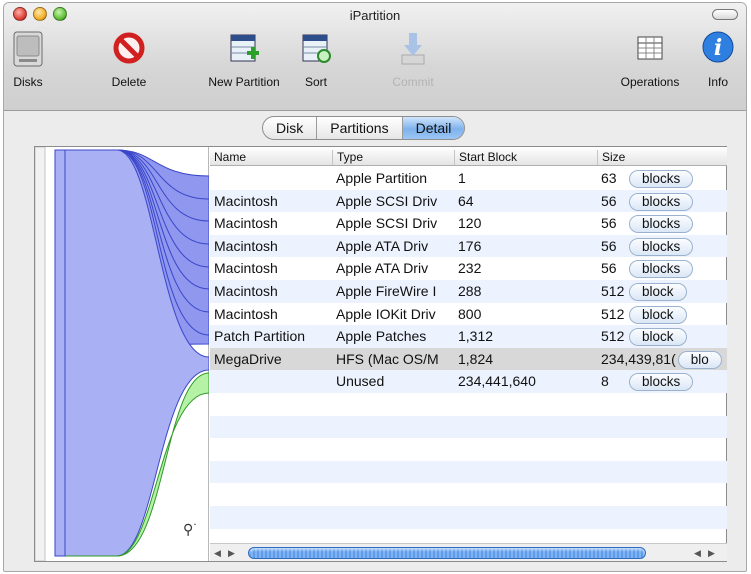 This screenshot has width=751, height=574. What do you see at coordinates (129, 50) in the screenshot?
I see `delete-icon` at bounding box center [129, 50].